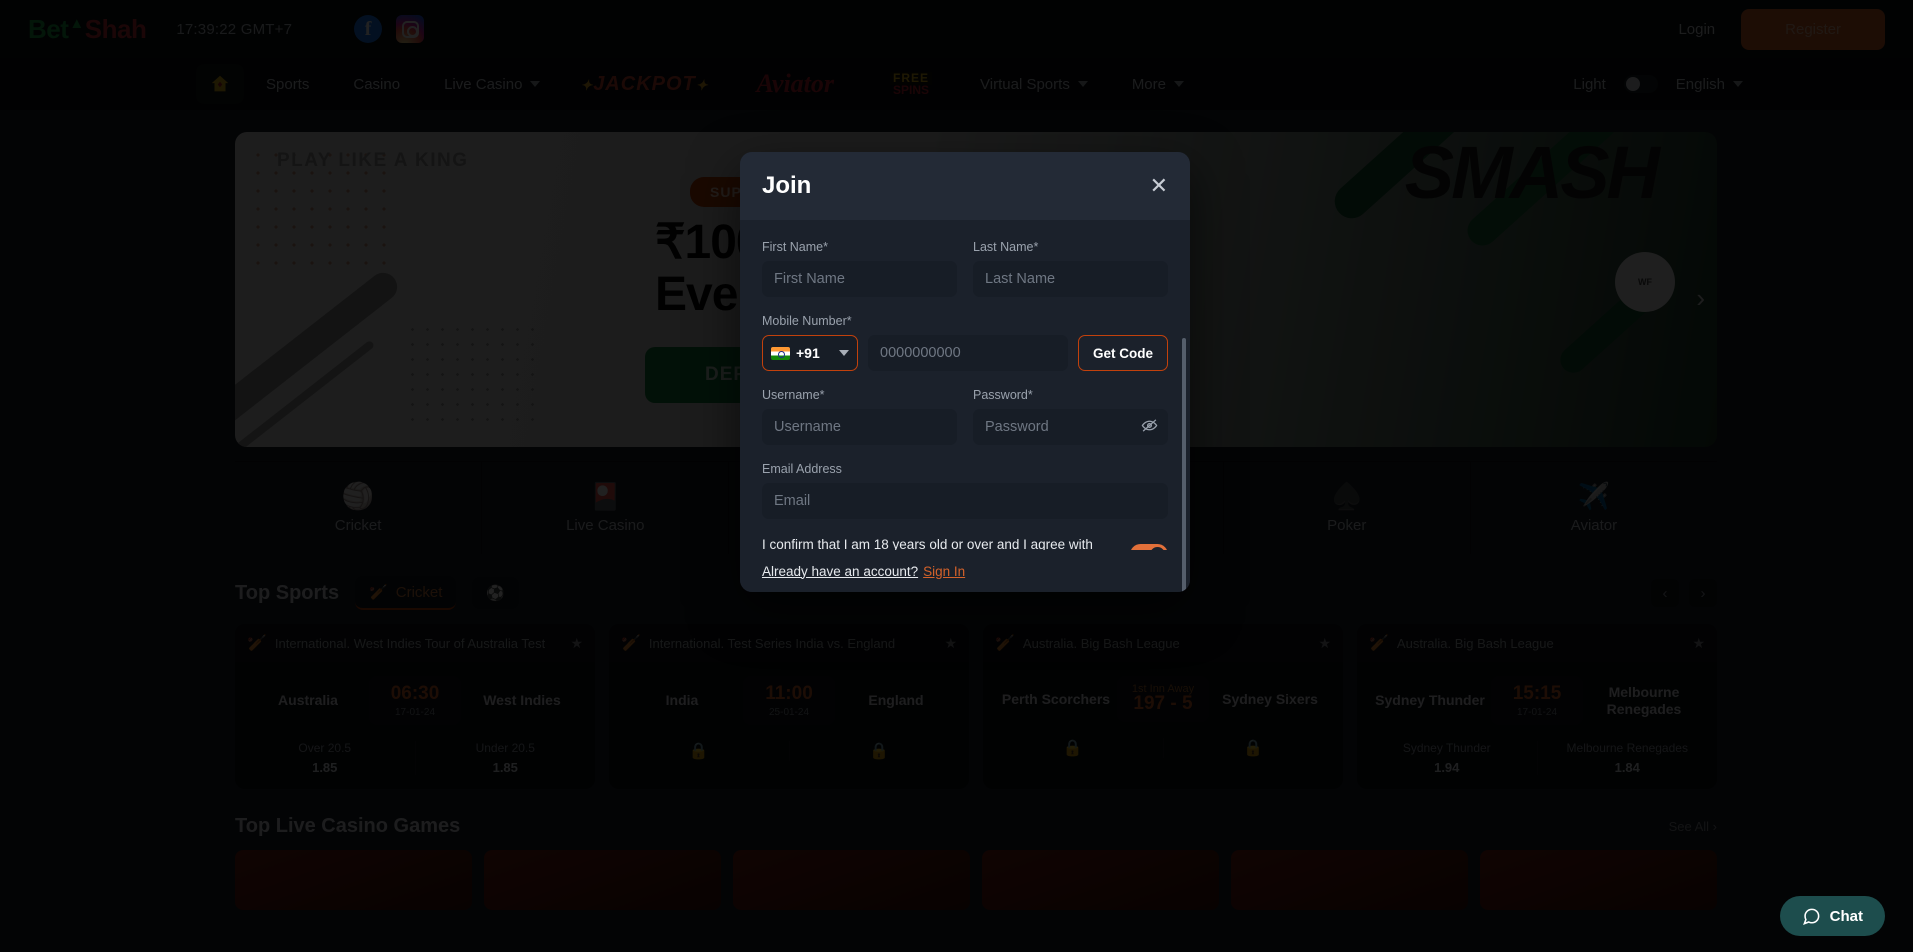 The width and height of the screenshot is (1913, 952). What do you see at coordinates (968, 353) in the screenshot?
I see `mobile-number-input` at bounding box center [968, 353].